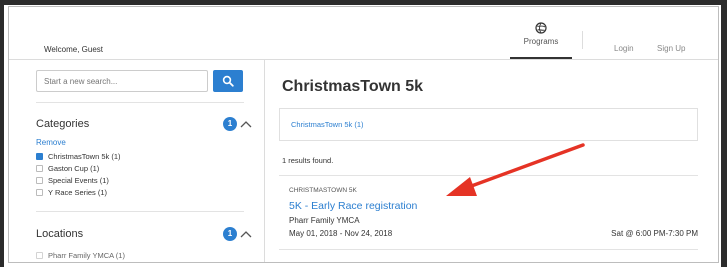 The width and height of the screenshot is (727, 267). I want to click on location-label: Pharr Family YMCA (1), so click(86, 255).